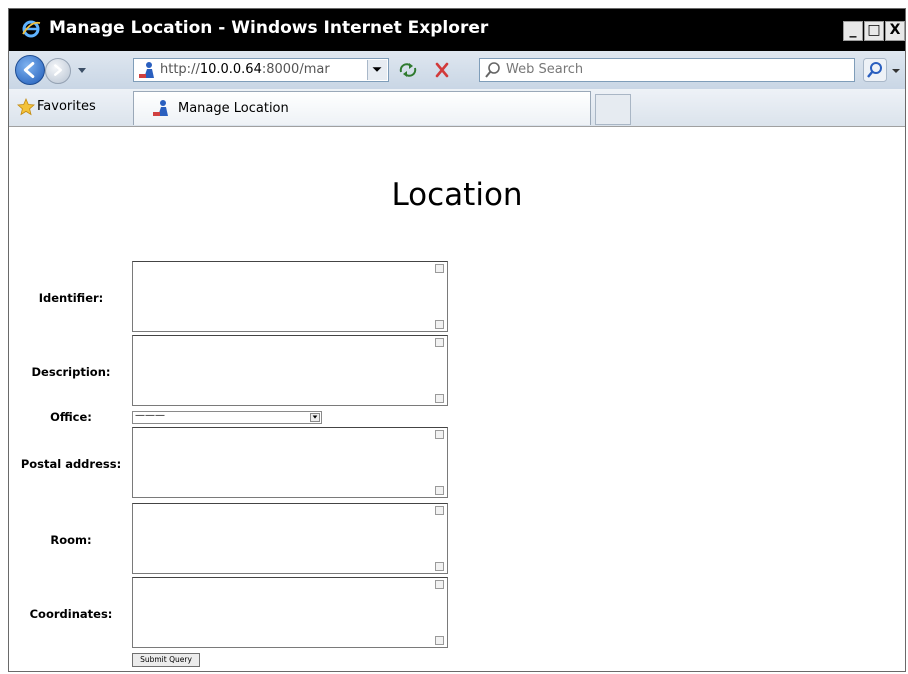 The height and width of the screenshot is (674, 908). What do you see at coordinates (442, 70) in the screenshot?
I see `stop-icon` at bounding box center [442, 70].